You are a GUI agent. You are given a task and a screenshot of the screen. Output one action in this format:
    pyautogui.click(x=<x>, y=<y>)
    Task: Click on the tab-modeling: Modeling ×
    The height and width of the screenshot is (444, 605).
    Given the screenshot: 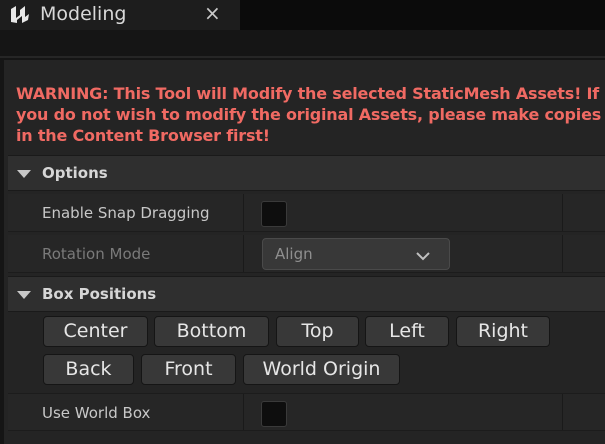 What is the action you would take?
    pyautogui.click(x=120, y=15)
    